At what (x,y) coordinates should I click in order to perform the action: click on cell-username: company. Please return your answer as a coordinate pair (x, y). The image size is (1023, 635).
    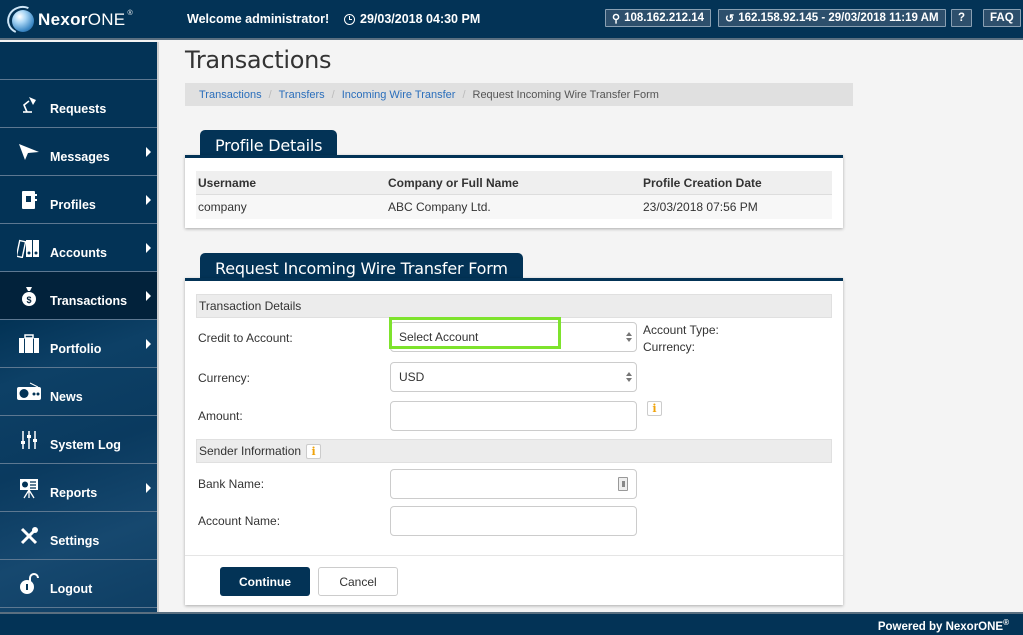
    Looking at the image, I should click on (222, 207).